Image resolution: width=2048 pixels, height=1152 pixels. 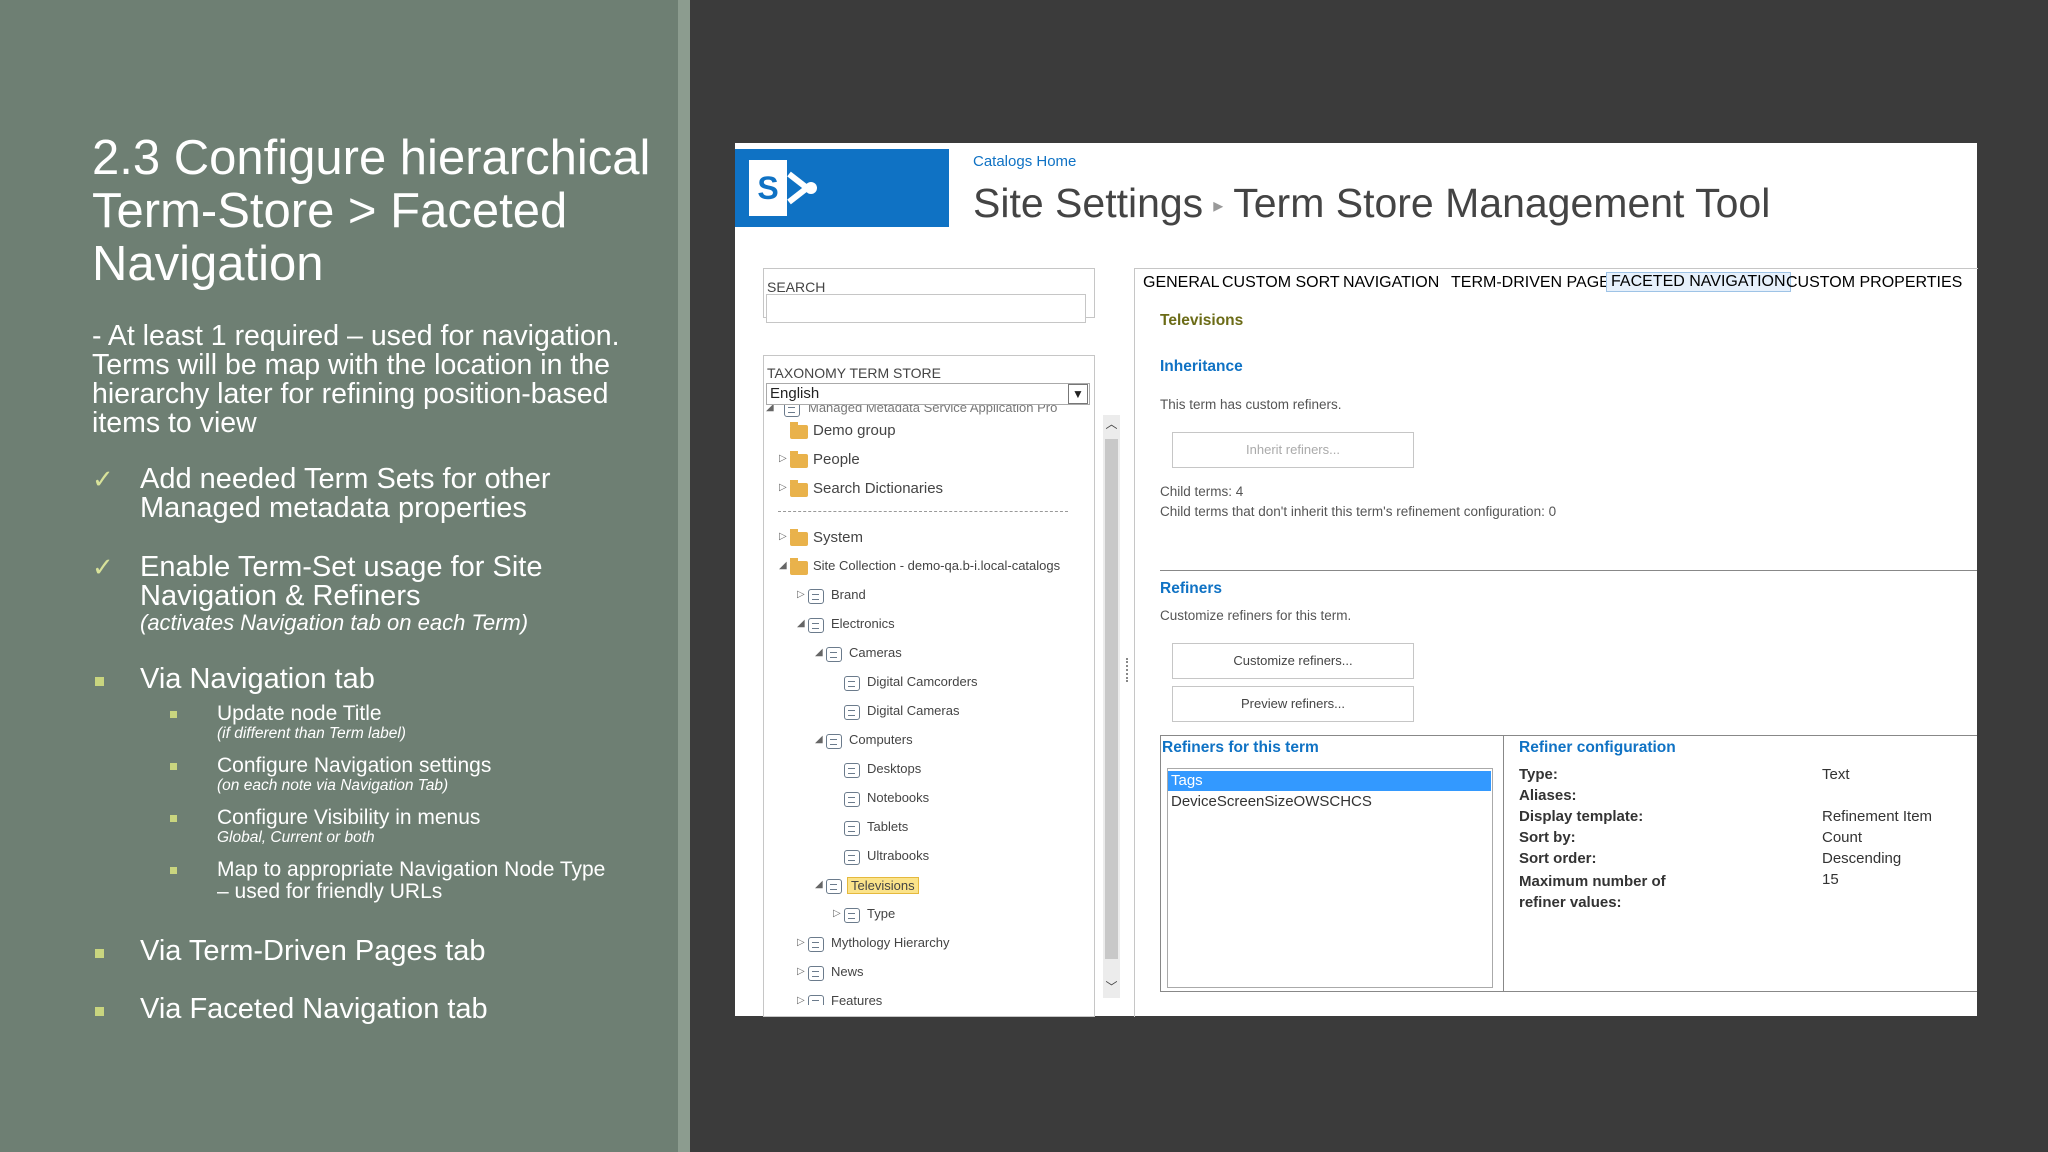 I want to click on config-value: Count, so click(x=1842, y=837).